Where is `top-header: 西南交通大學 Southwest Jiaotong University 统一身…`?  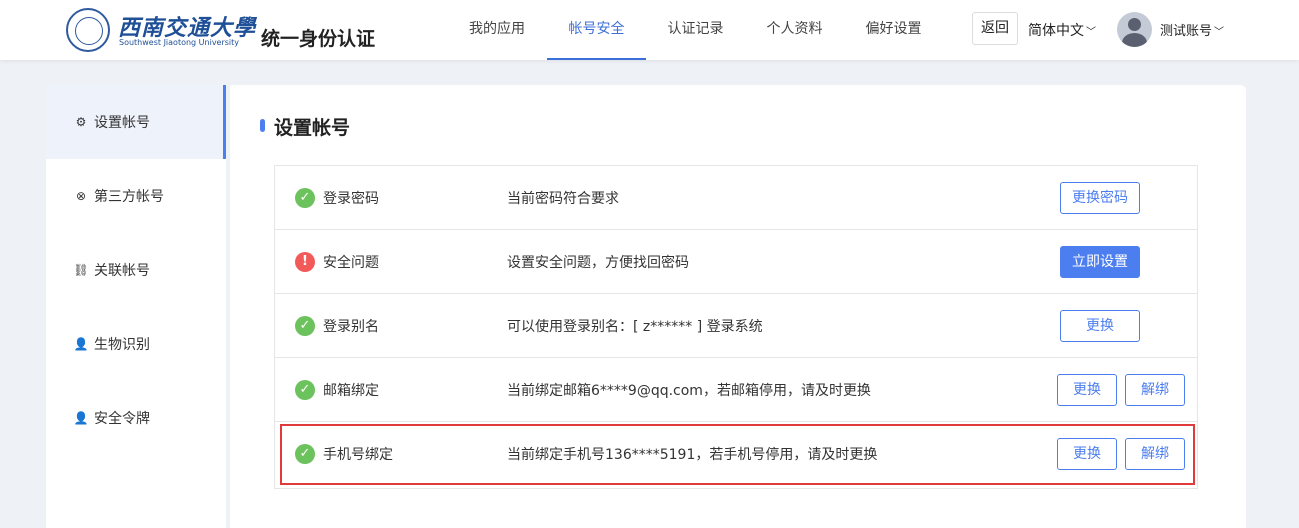
top-header: 西南交通大學 Southwest Jiaotong University 统一身… is located at coordinates (649, 30).